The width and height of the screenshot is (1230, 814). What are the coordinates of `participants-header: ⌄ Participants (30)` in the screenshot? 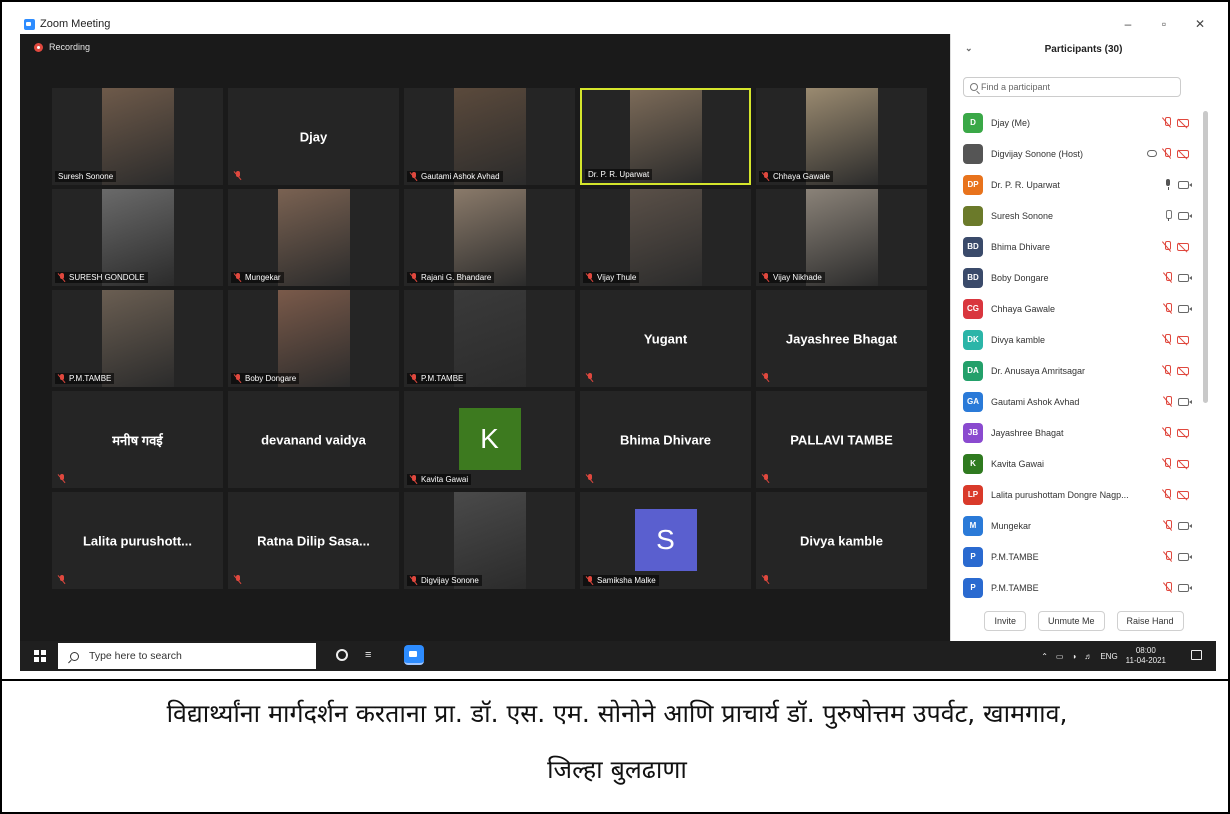 It's located at (1083, 49).